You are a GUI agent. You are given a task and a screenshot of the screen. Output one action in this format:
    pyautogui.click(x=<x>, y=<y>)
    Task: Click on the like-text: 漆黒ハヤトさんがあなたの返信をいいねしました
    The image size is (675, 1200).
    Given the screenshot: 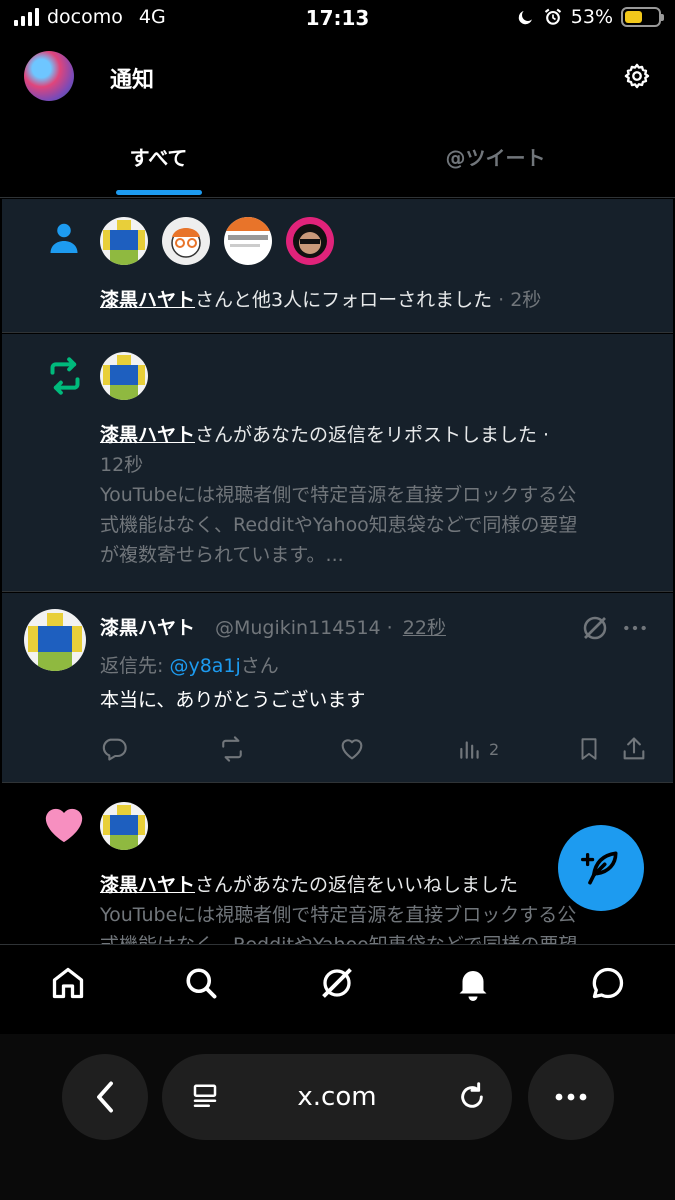 What is the action you would take?
    pyautogui.click(x=309, y=885)
    